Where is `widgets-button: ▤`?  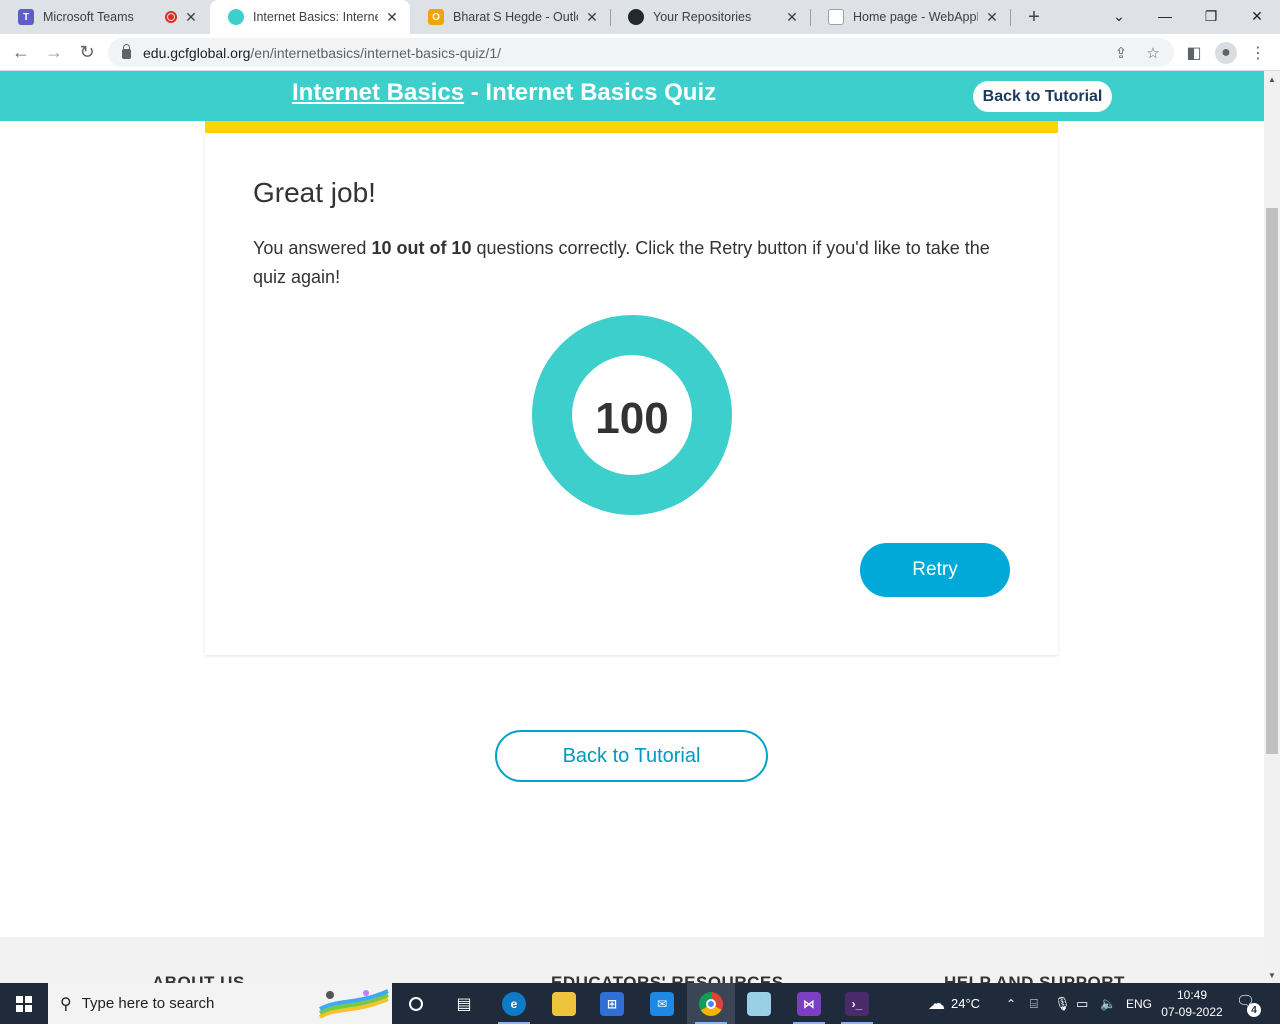
widgets-button: ▤ is located at coordinates (464, 1003).